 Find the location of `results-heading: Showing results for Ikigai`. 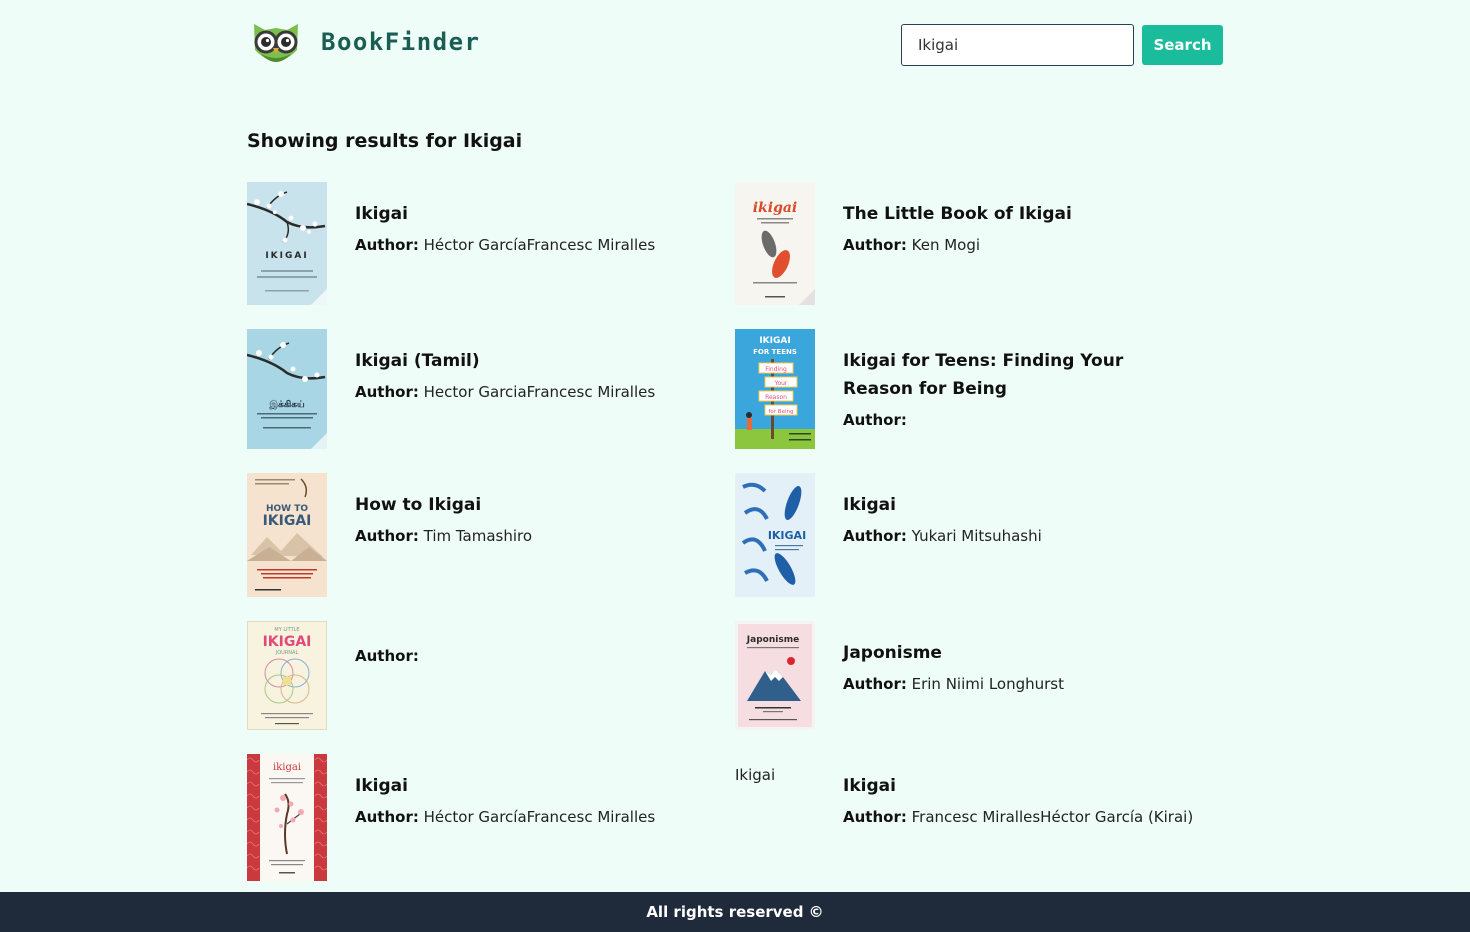

results-heading: Showing results for Ikigai is located at coordinates (385, 141).